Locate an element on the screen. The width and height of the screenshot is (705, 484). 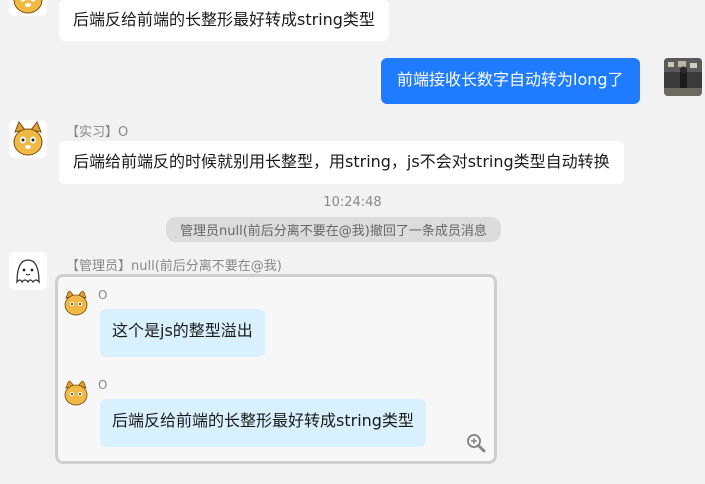
forward-message-bubble: 后端反给前端的长整形最好转成string类型 is located at coordinates (263, 423).